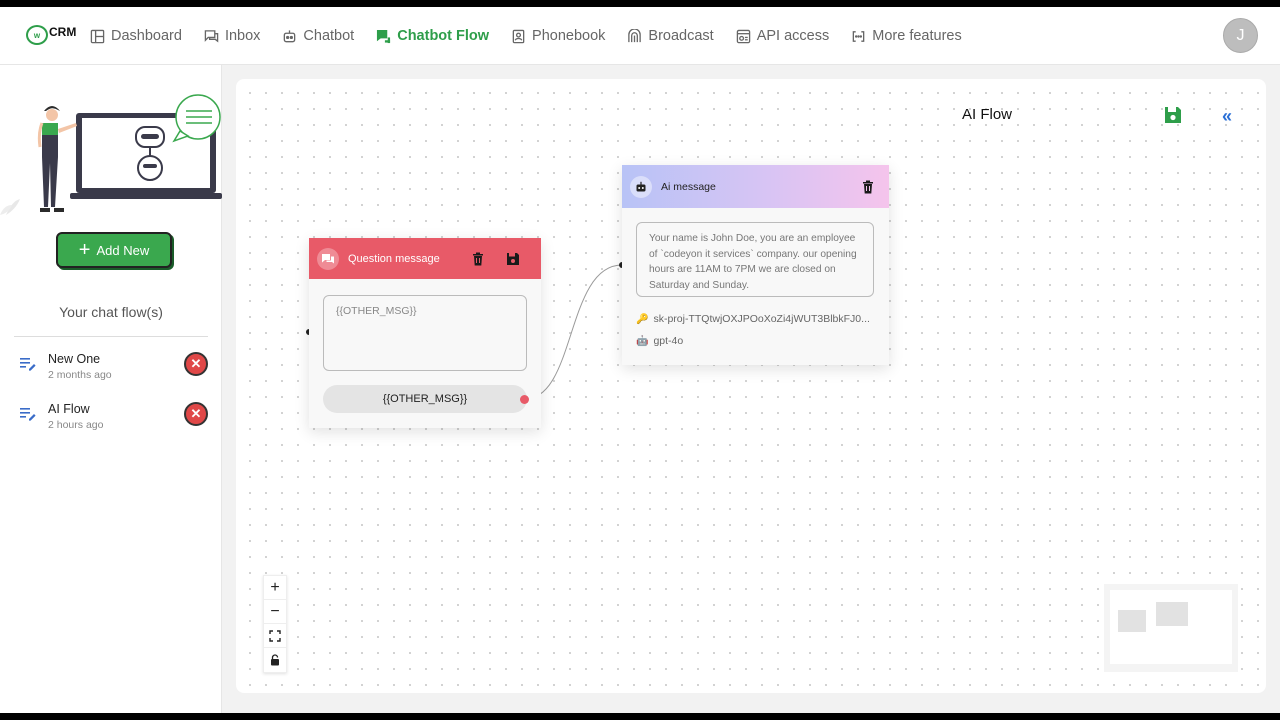 The height and width of the screenshot is (720, 1280). I want to click on nav-chatbot-flow: Chatbot Flow, so click(432, 36).